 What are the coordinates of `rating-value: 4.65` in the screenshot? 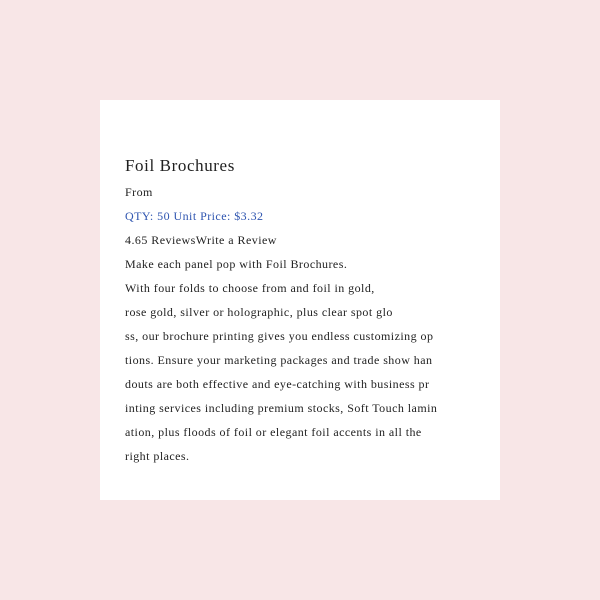 It's located at (136, 240).